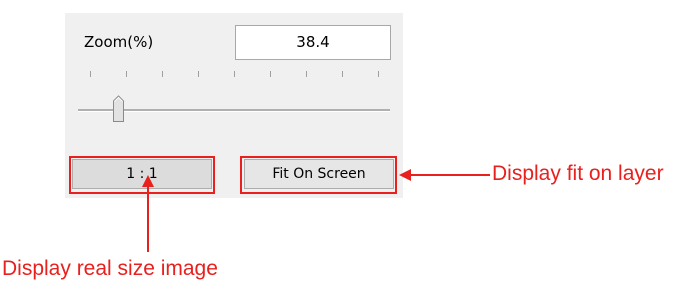 This screenshot has height=296, width=700. Describe the element at coordinates (110, 268) in the screenshot. I see `real-size-annotation-text: Display real size image` at that location.